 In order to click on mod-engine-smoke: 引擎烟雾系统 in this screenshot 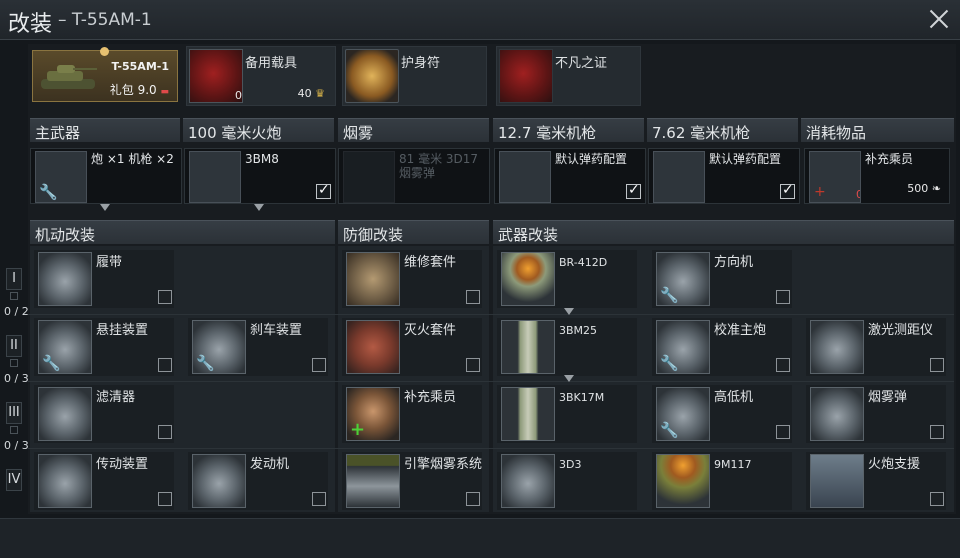, I will do `click(412, 481)`.